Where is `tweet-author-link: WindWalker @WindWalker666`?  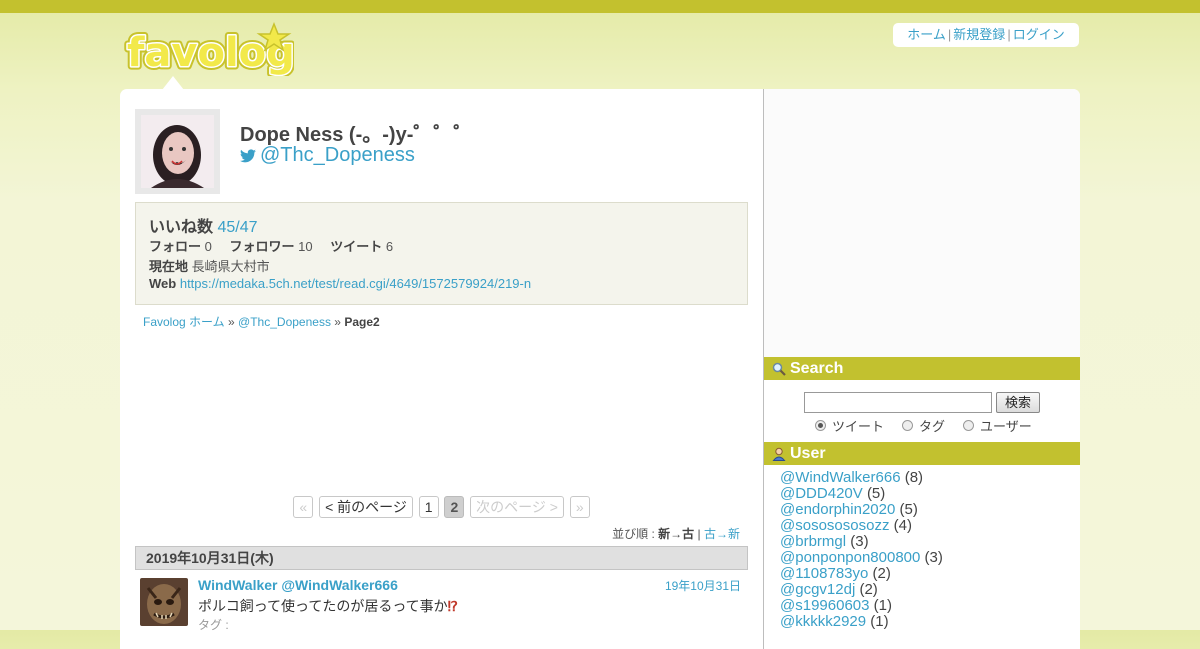
tweet-author-link: WindWalker @WindWalker666 is located at coordinates (298, 585).